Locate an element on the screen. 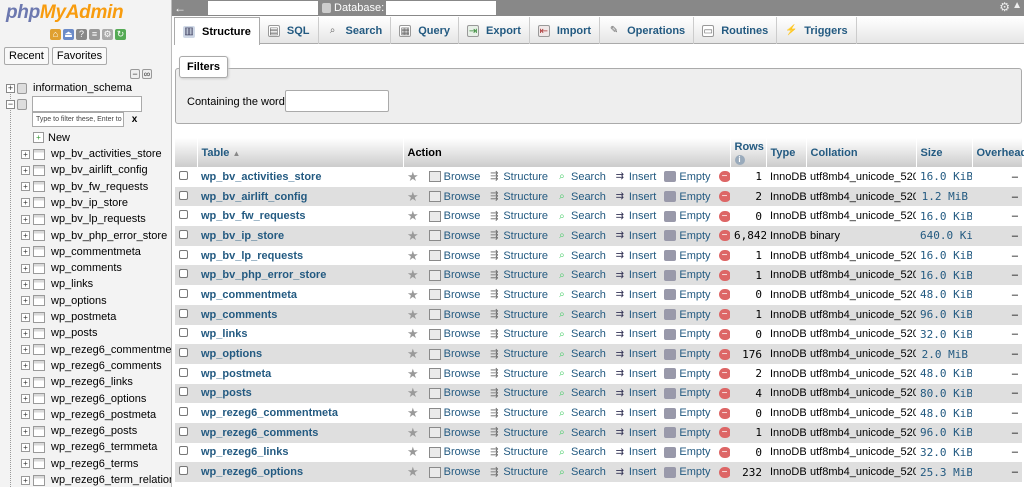  table-size: 640.0 KiB is located at coordinates (944, 236).